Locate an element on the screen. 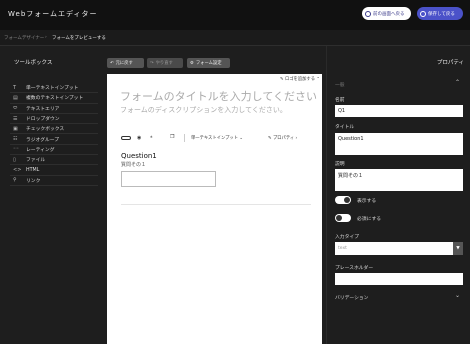  question-divider is located at coordinates (216, 204).